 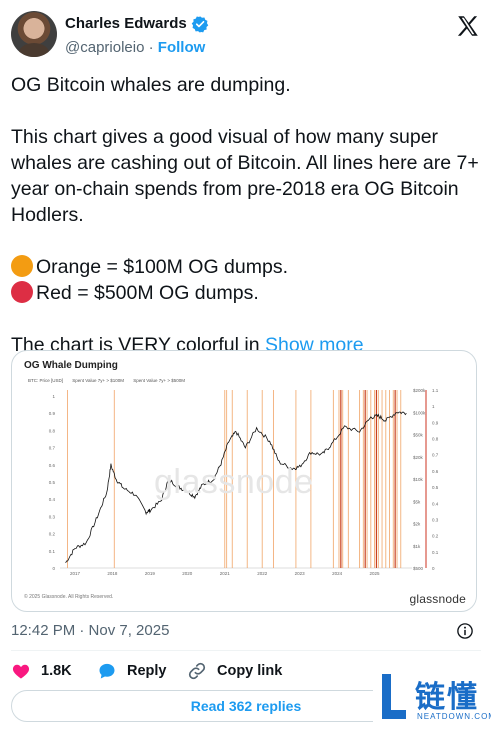 What do you see at coordinates (418, 457) in the screenshot?
I see `right-price-tick-label: $20k` at bounding box center [418, 457].